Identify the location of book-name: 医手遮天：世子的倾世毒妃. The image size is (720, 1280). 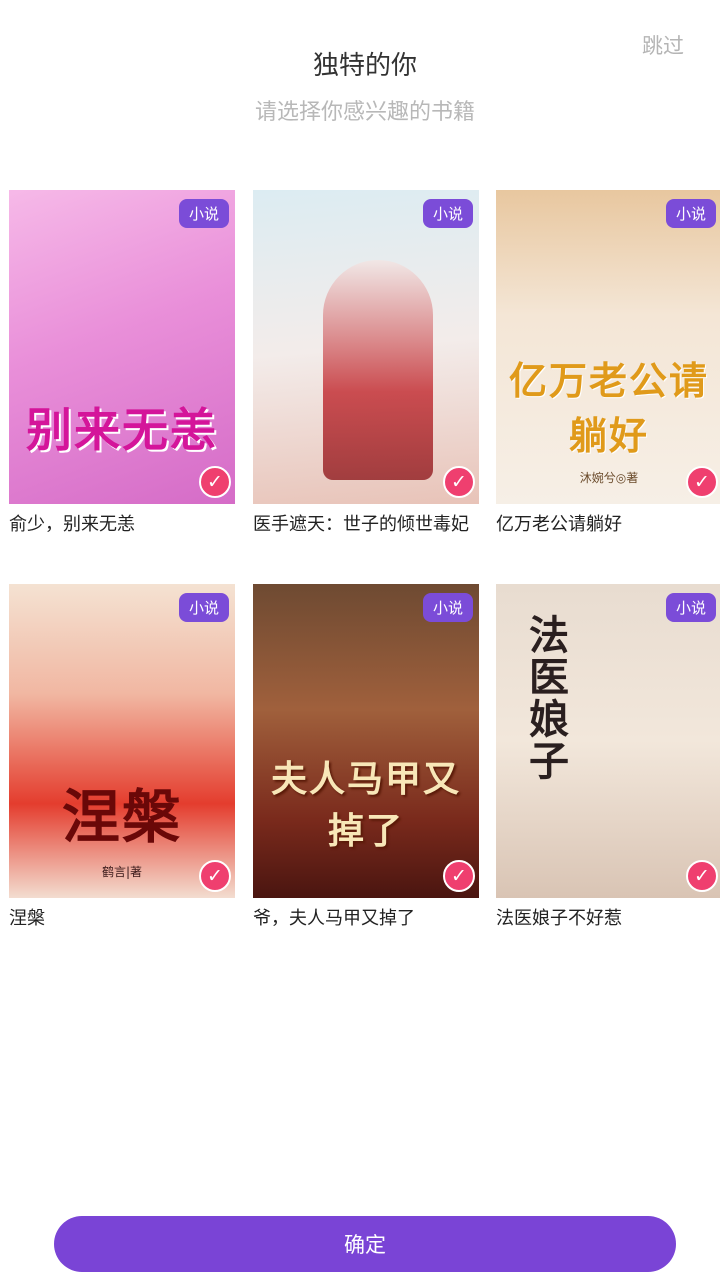
(361, 524).